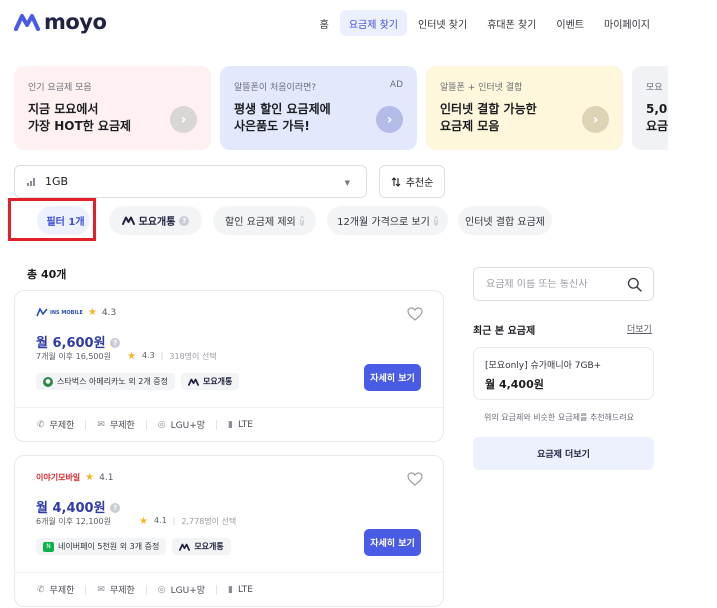  I want to click on carrier-rating: 4.3, so click(109, 312).